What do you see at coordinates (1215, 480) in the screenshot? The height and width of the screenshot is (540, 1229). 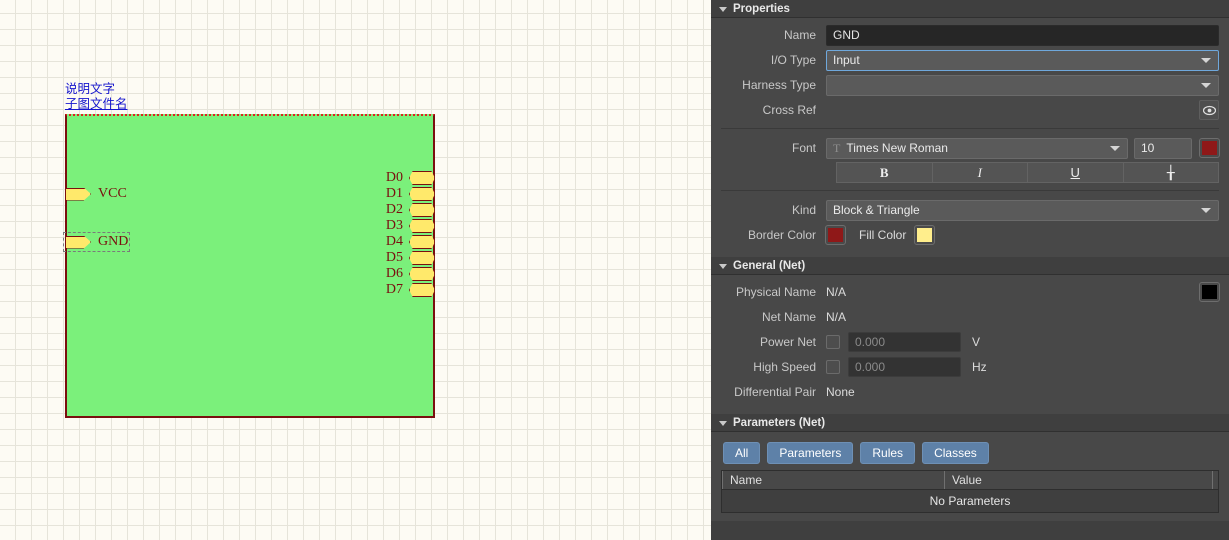 I see `column-header-end` at bounding box center [1215, 480].